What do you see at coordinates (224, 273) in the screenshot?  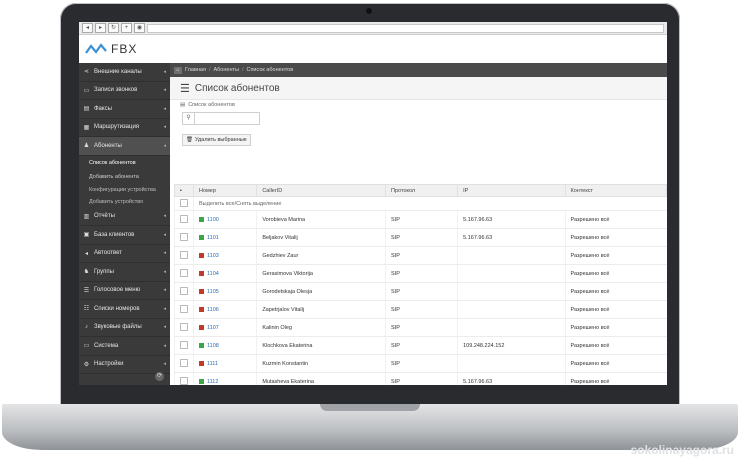 I see `number-cell: 1104` at bounding box center [224, 273].